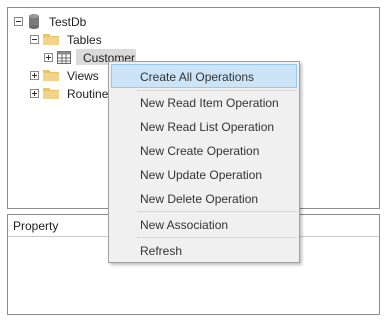 The image size is (389, 322). Describe the element at coordinates (161, 251) in the screenshot. I see `menu-item-label: Refresh` at that location.